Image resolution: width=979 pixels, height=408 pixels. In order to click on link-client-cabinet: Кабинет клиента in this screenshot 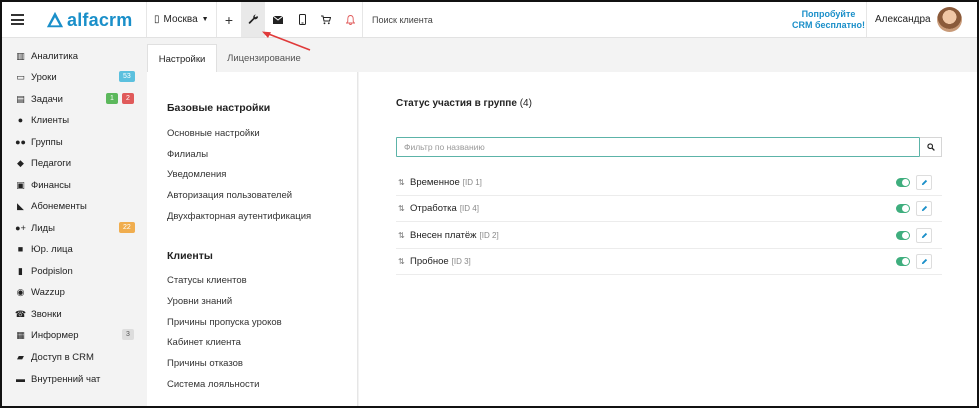, I will do `click(204, 342)`.